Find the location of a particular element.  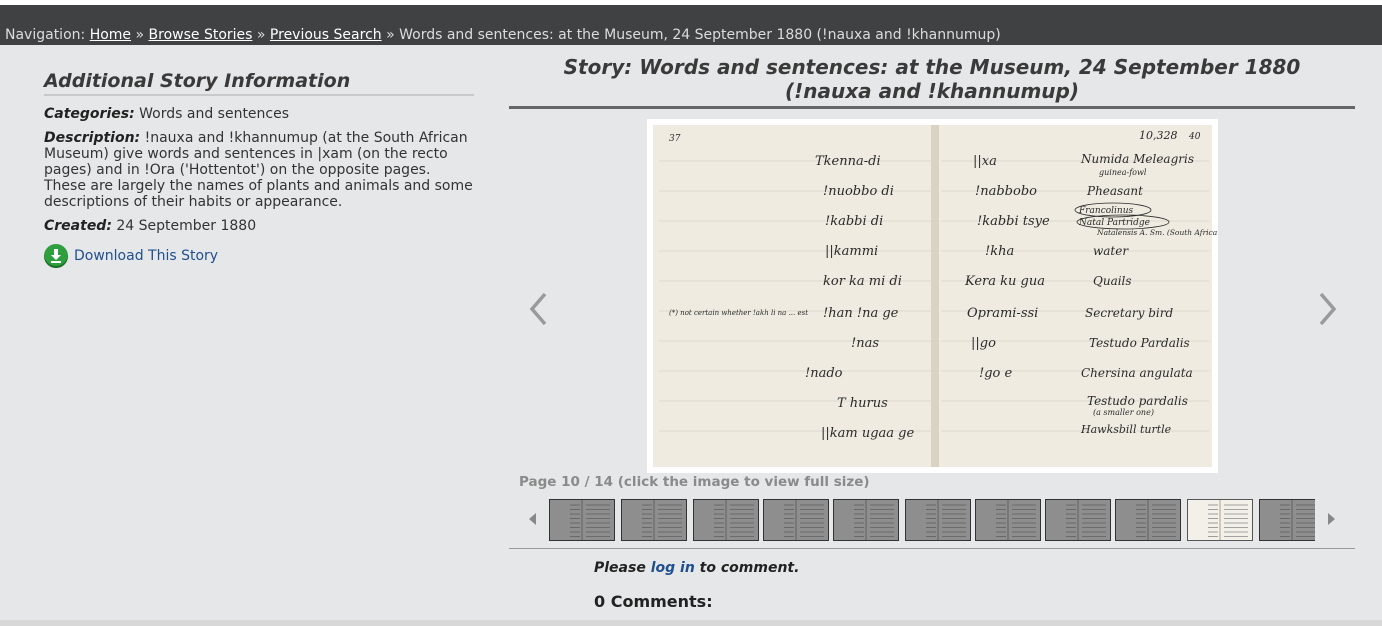

created-value: 24 September 1880 is located at coordinates (186, 226).